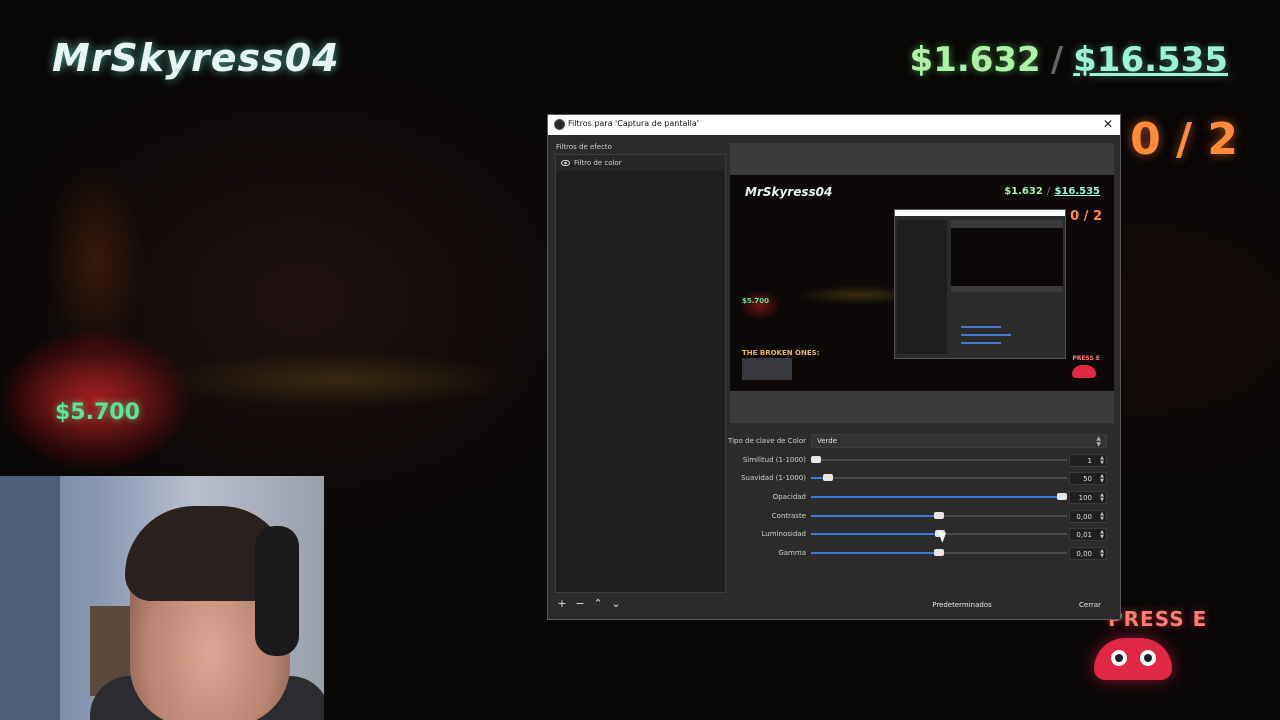 This screenshot has height=720, width=1280. I want to click on remove-filter-button: −, so click(580, 604).